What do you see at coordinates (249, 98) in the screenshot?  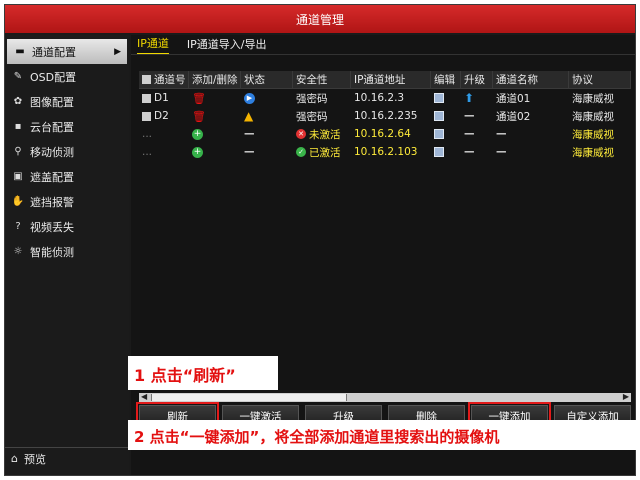 I see `play-icon: ▶` at bounding box center [249, 98].